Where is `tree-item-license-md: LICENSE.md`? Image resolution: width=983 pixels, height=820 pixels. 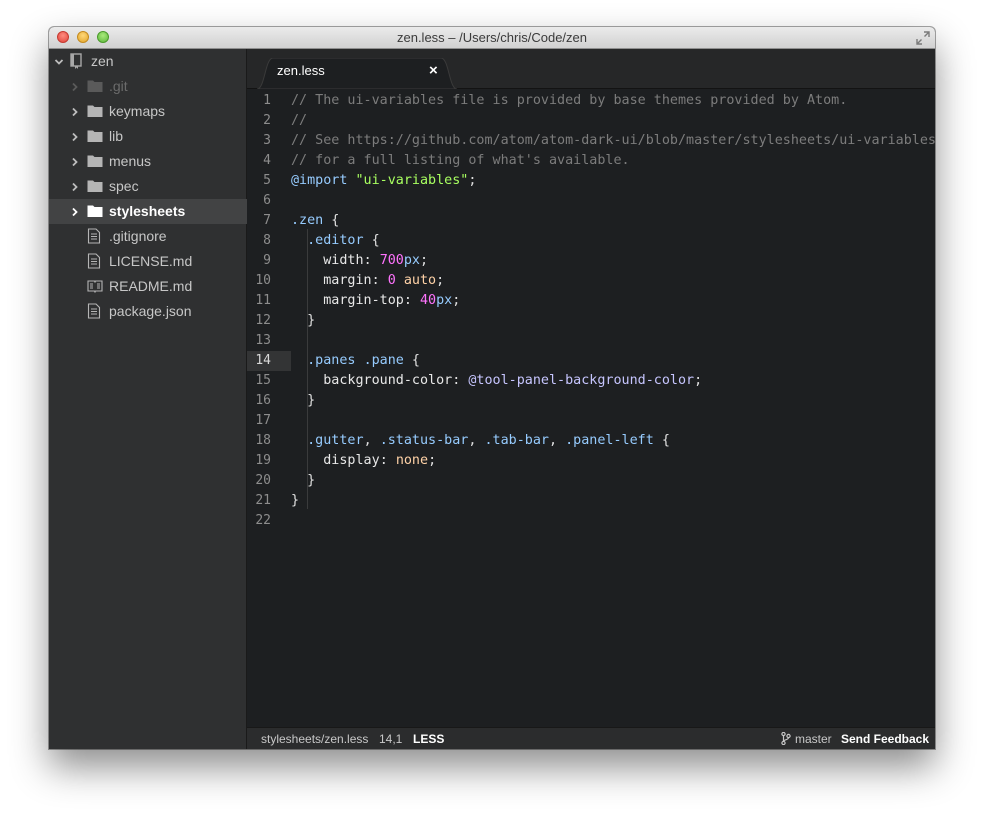
tree-item-license-md: LICENSE.md is located at coordinates (148, 261).